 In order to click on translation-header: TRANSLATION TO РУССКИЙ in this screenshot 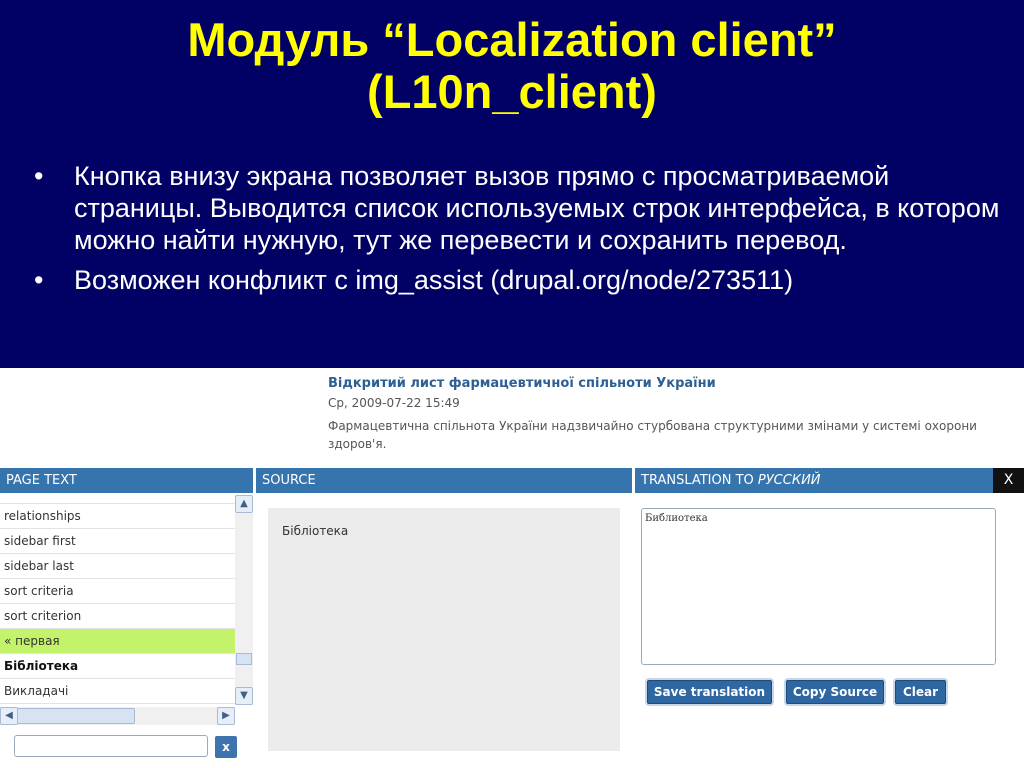, I will do `click(814, 480)`.